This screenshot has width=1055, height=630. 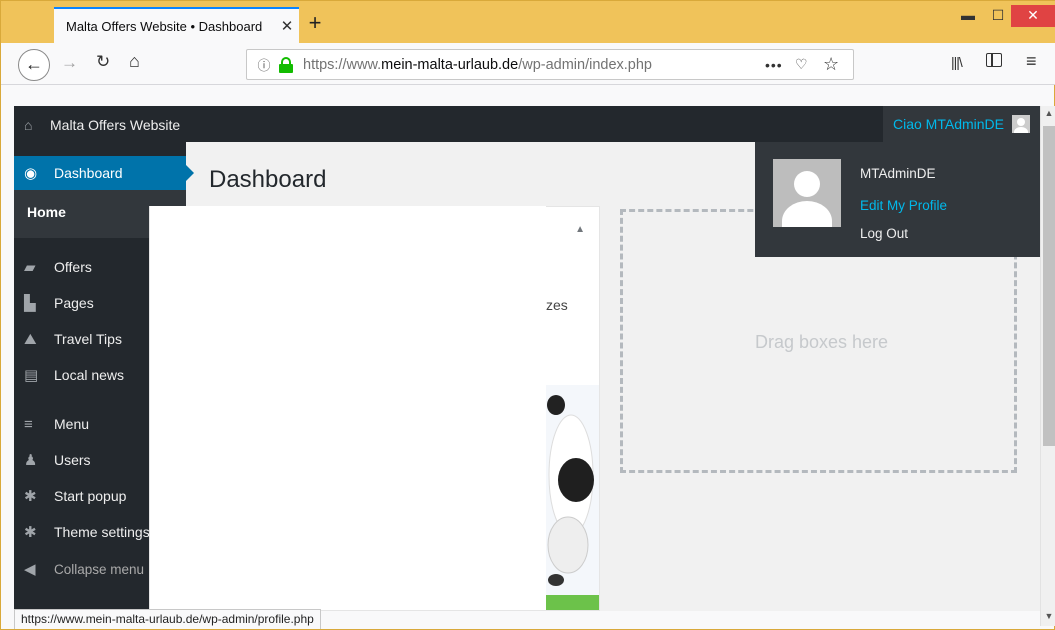 I want to click on sidebar-item-label: Theme settings, so click(x=102, y=532).